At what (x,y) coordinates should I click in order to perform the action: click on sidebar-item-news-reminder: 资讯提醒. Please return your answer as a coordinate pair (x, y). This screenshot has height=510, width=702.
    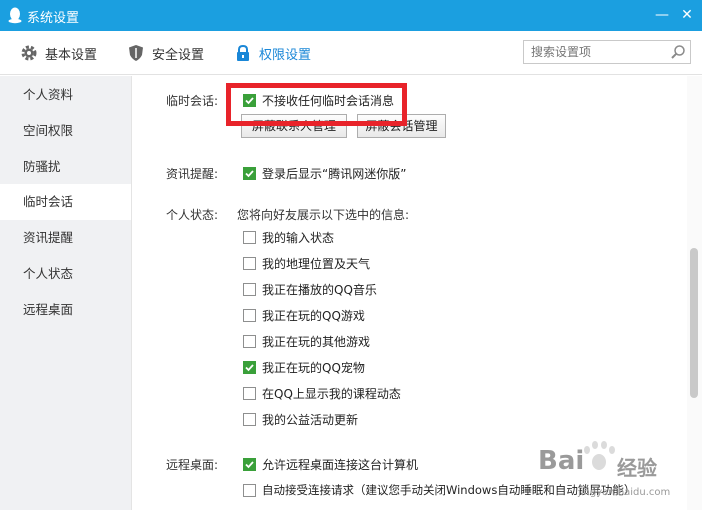
    Looking at the image, I should click on (65, 238).